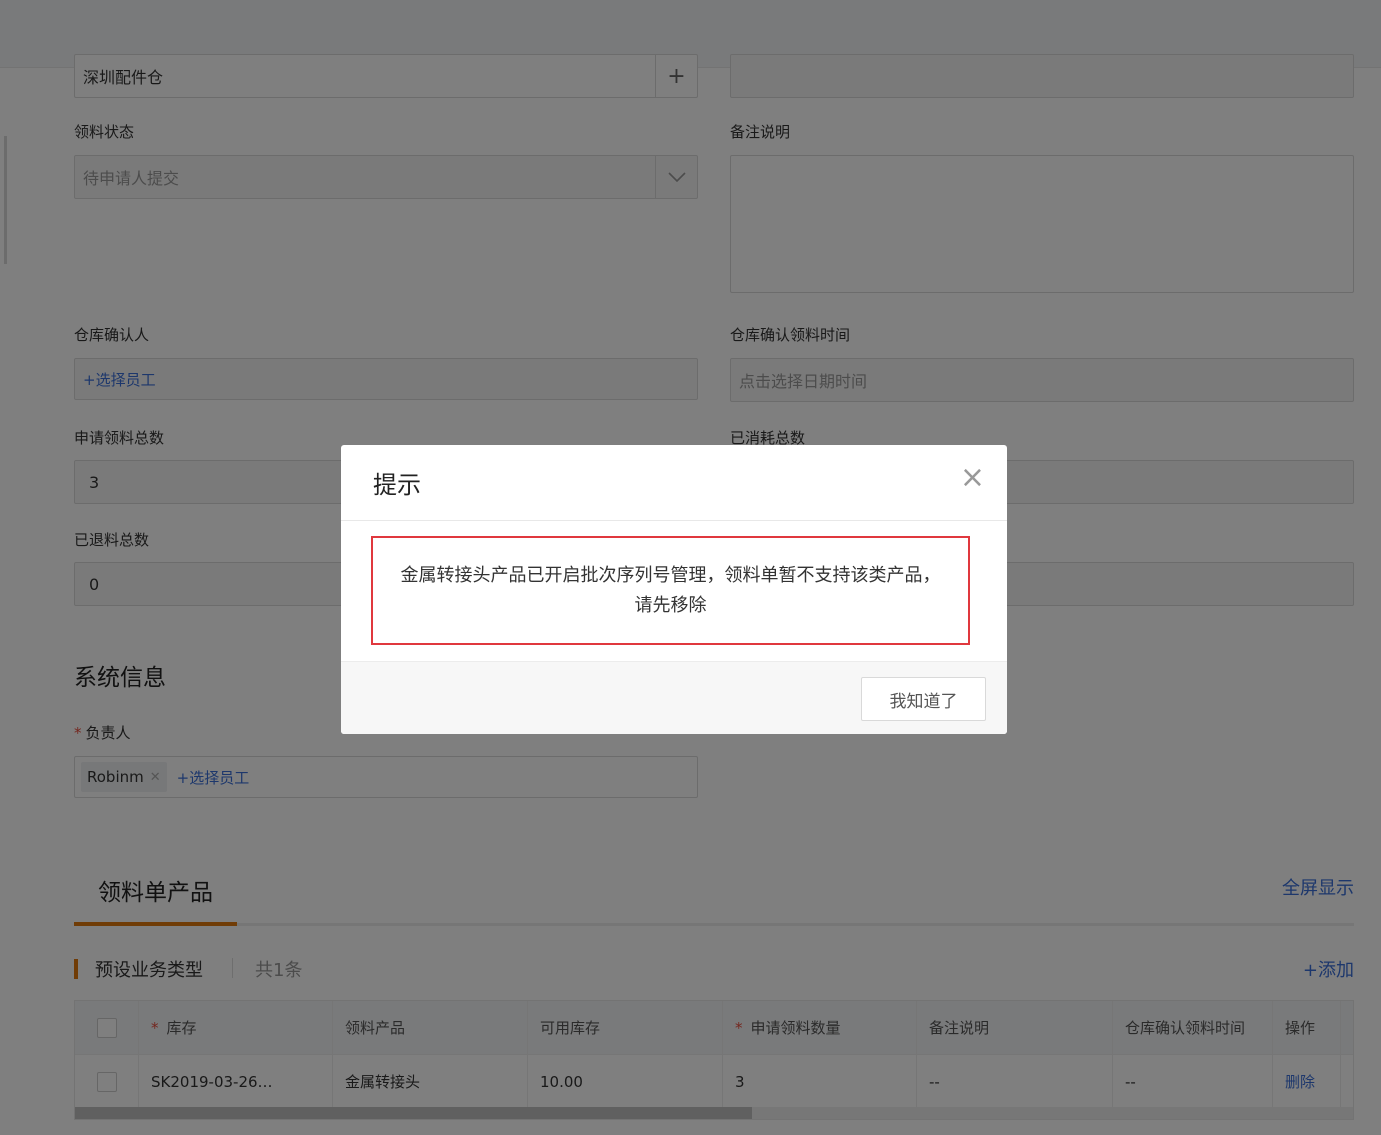 The image size is (1381, 1135). I want to click on close-icon: ×, so click(972, 478).